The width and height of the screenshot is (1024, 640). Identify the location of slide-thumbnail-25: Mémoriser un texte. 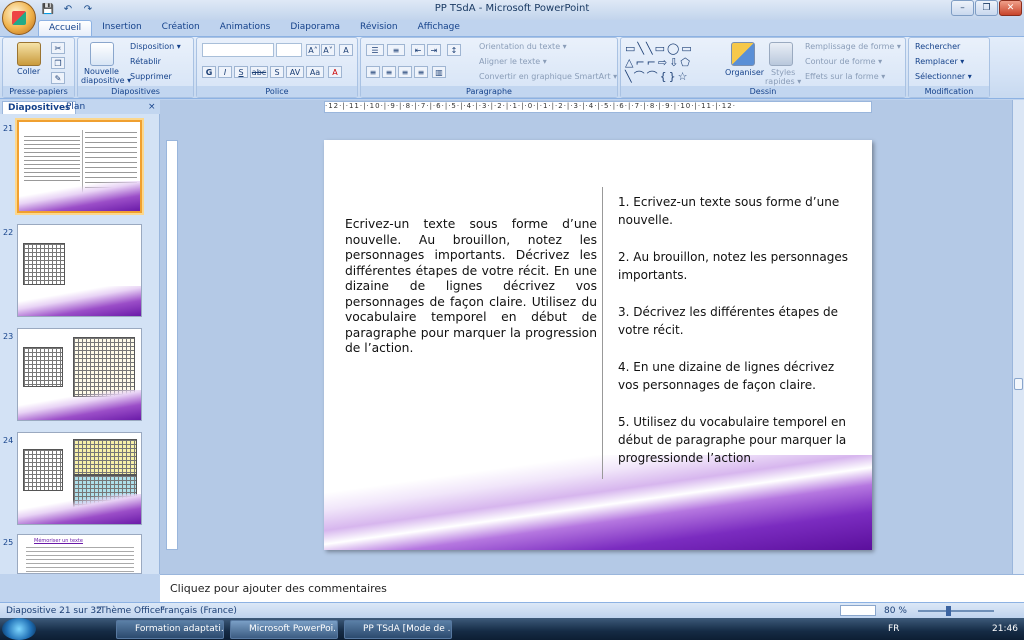
(79, 554).